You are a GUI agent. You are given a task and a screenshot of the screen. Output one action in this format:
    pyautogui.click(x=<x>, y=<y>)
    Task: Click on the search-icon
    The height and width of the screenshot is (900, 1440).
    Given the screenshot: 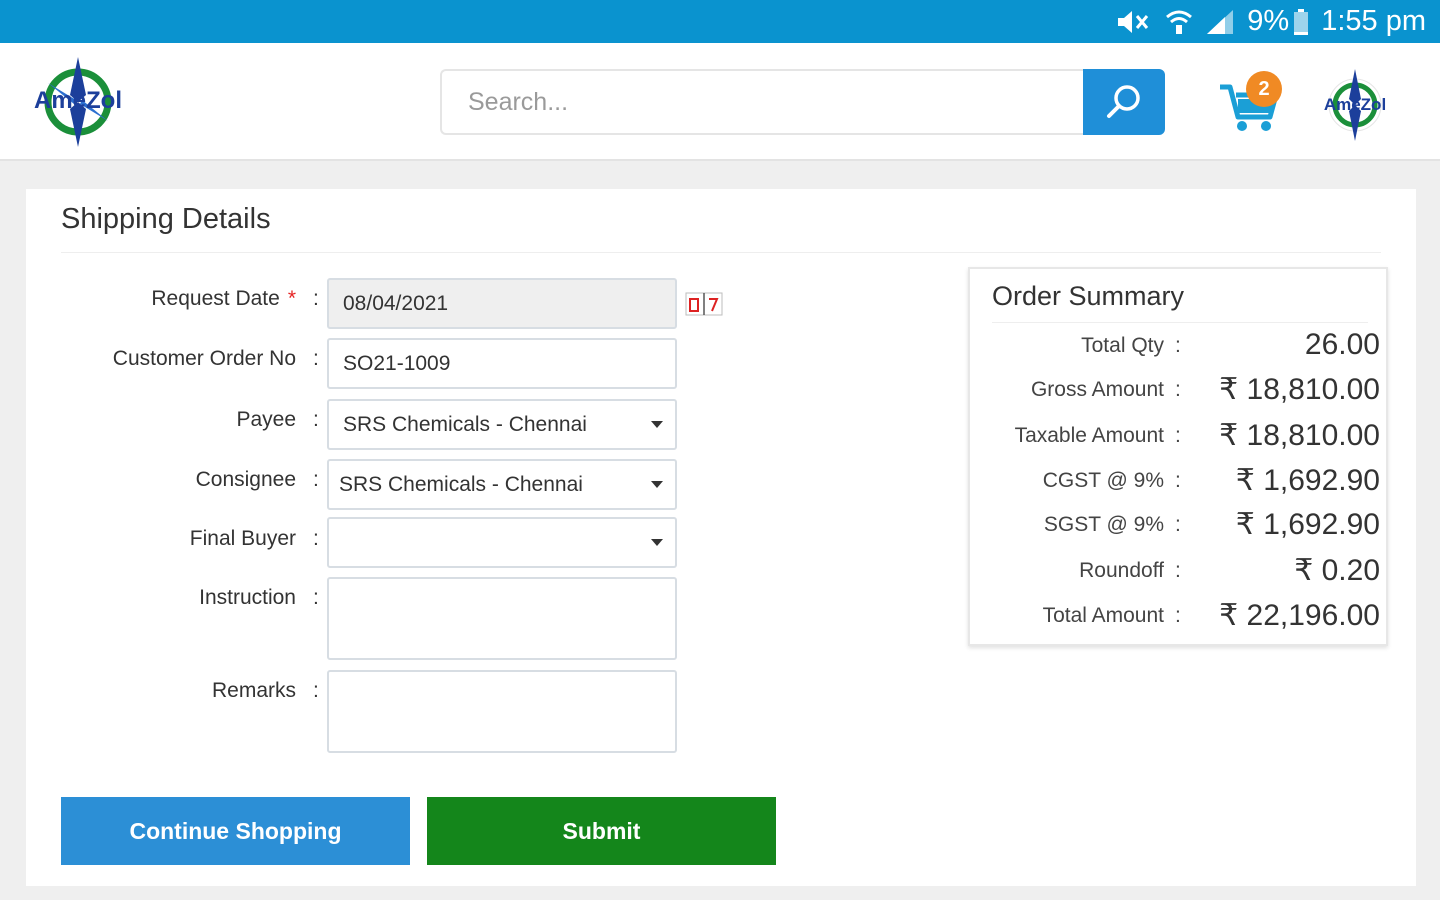 What is the action you would take?
    pyautogui.click(x=1123, y=101)
    